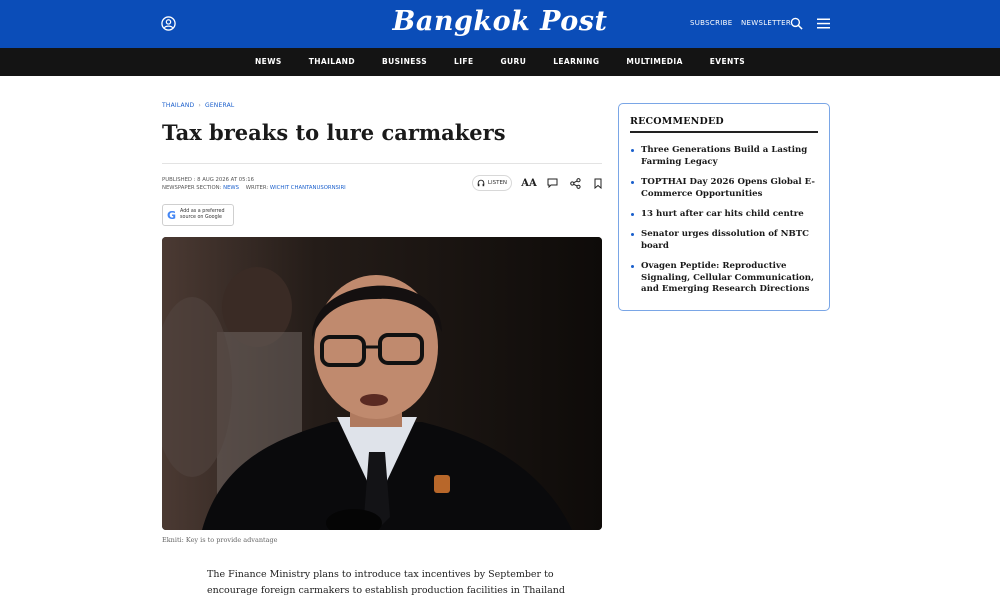  I want to click on nav-item-learning: LEARNING, so click(576, 61).